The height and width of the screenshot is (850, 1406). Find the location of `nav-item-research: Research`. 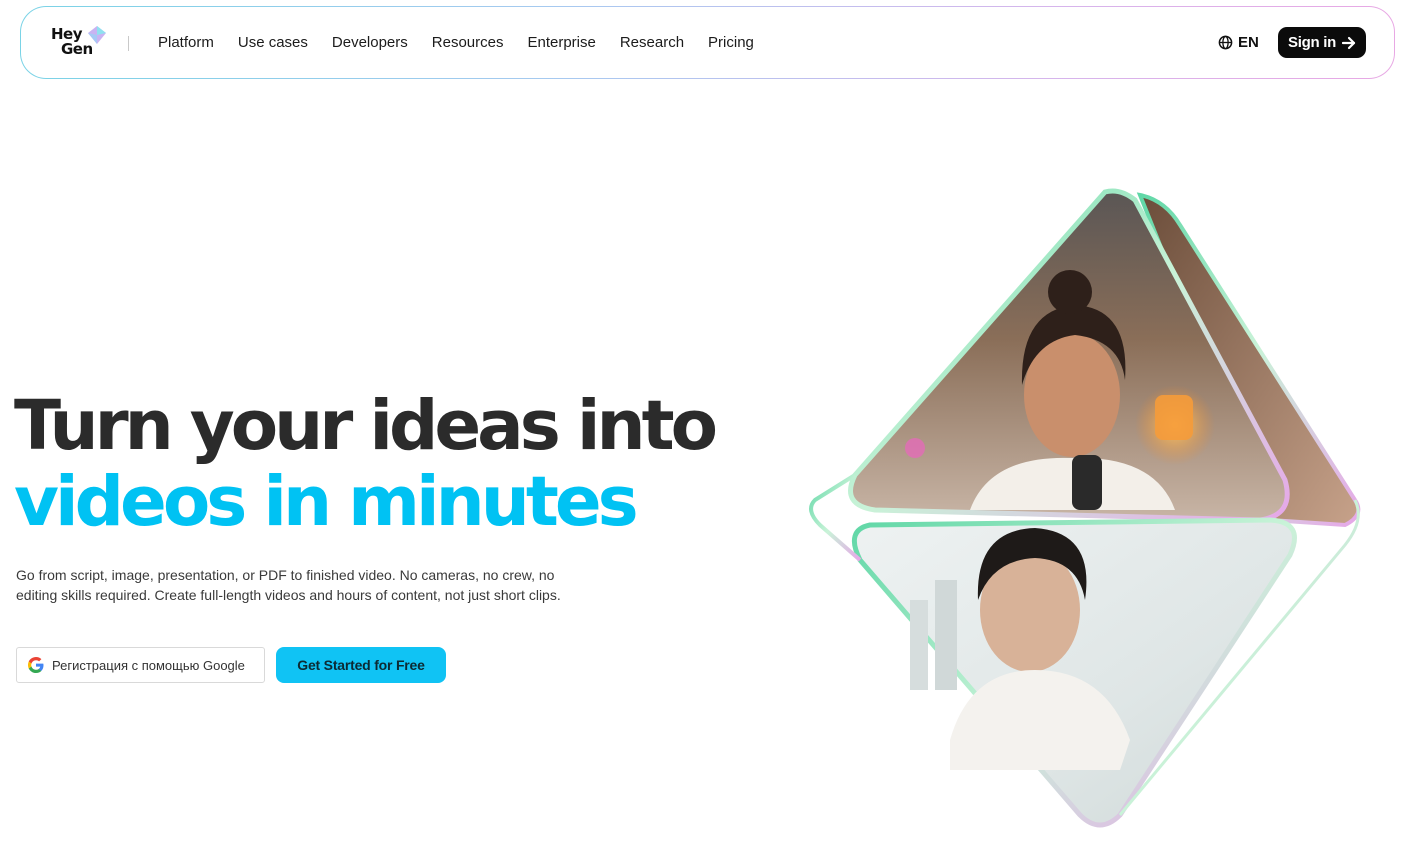

nav-item-research: Research is located at coordinates (652, 43).